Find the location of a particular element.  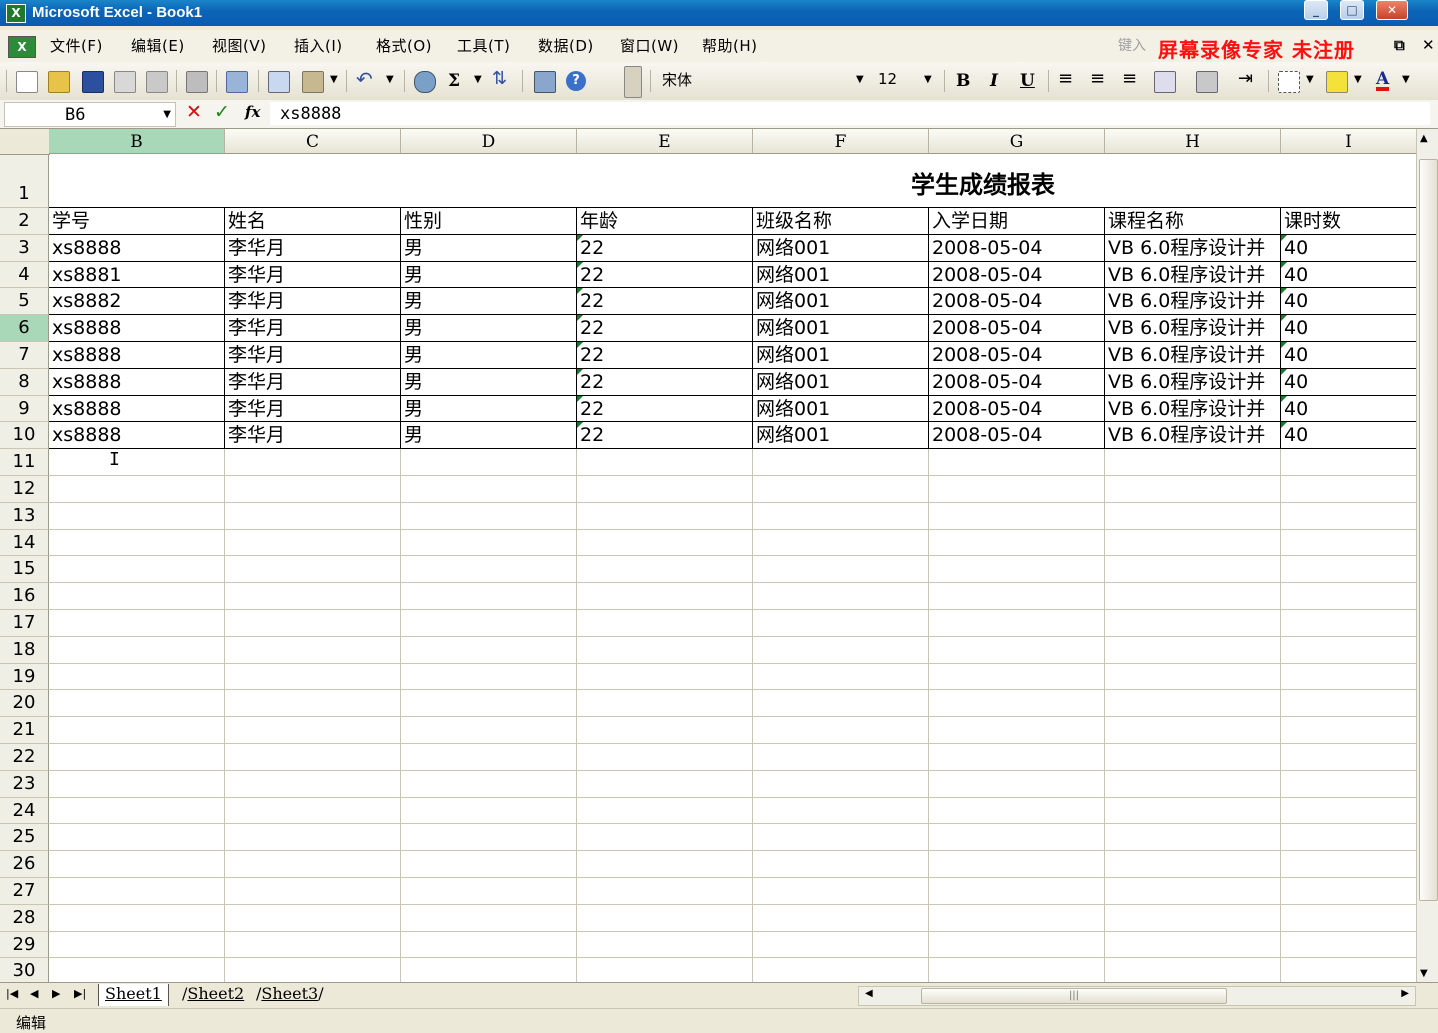

row-header-18: 18 is located at coordinates (24, 650).